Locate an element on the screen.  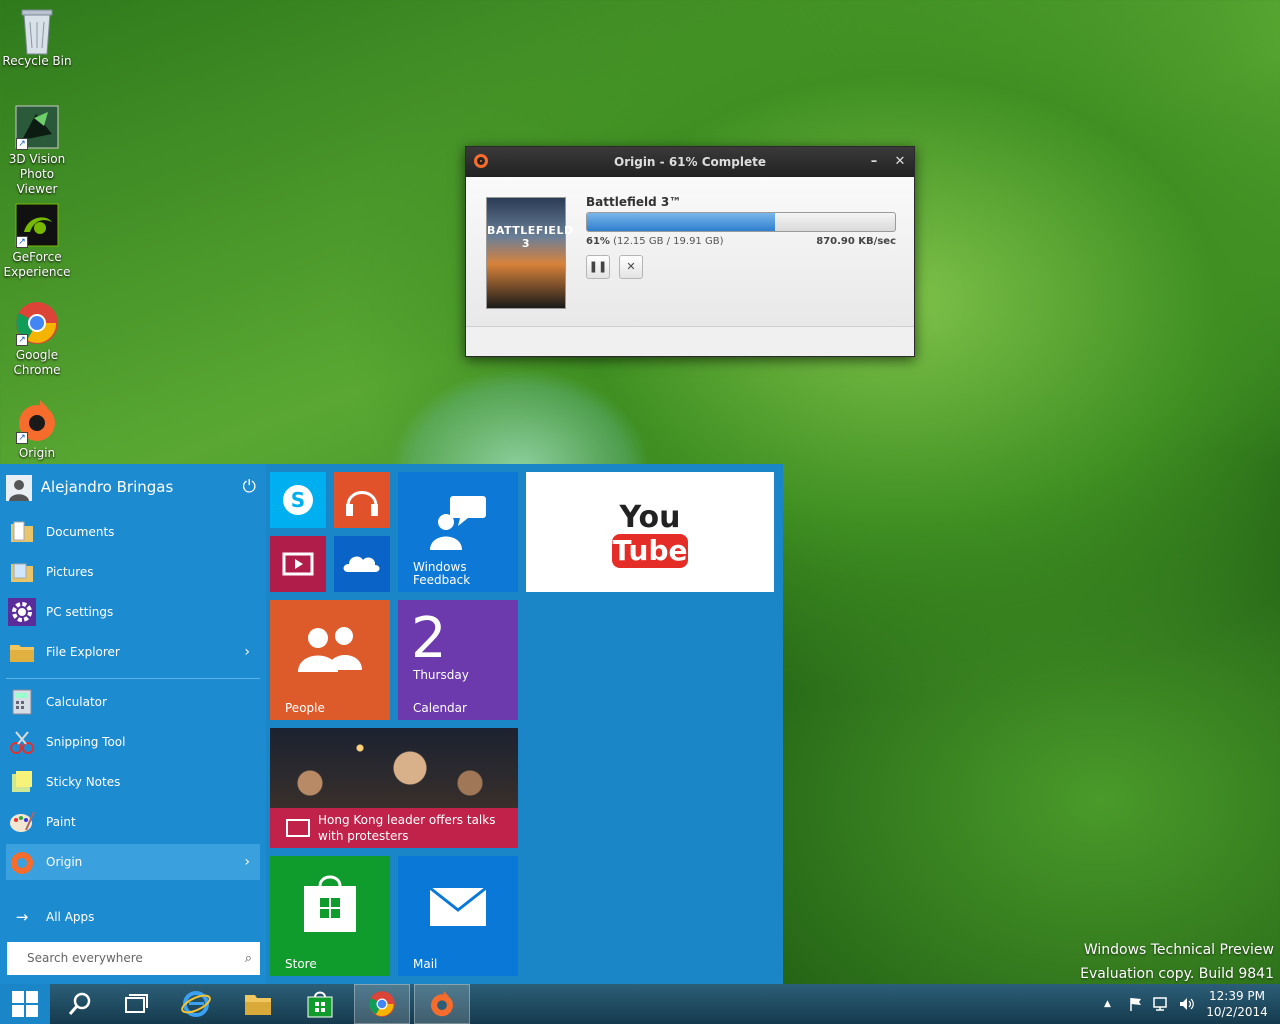
menu-item-file-explorer: File Explorer › is located at coordinates (133, 652).